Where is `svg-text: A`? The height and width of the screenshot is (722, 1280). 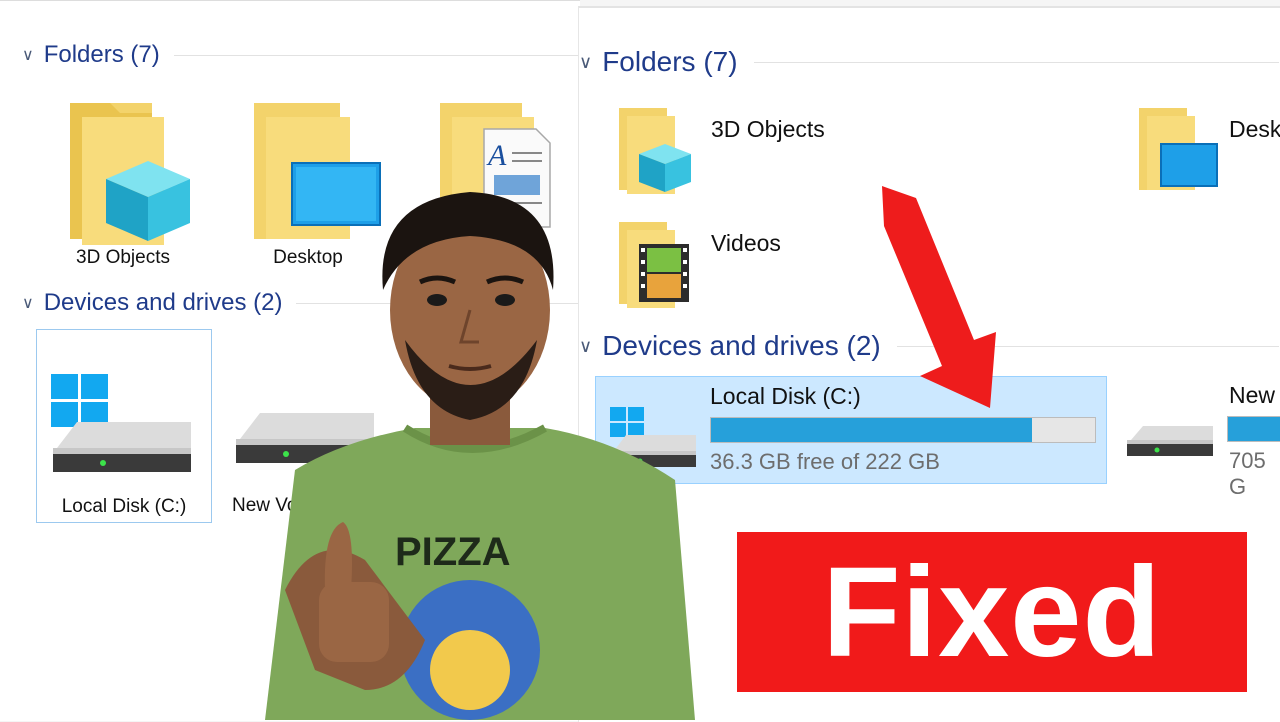 svg-text: A is located at coordinates (496, 155).